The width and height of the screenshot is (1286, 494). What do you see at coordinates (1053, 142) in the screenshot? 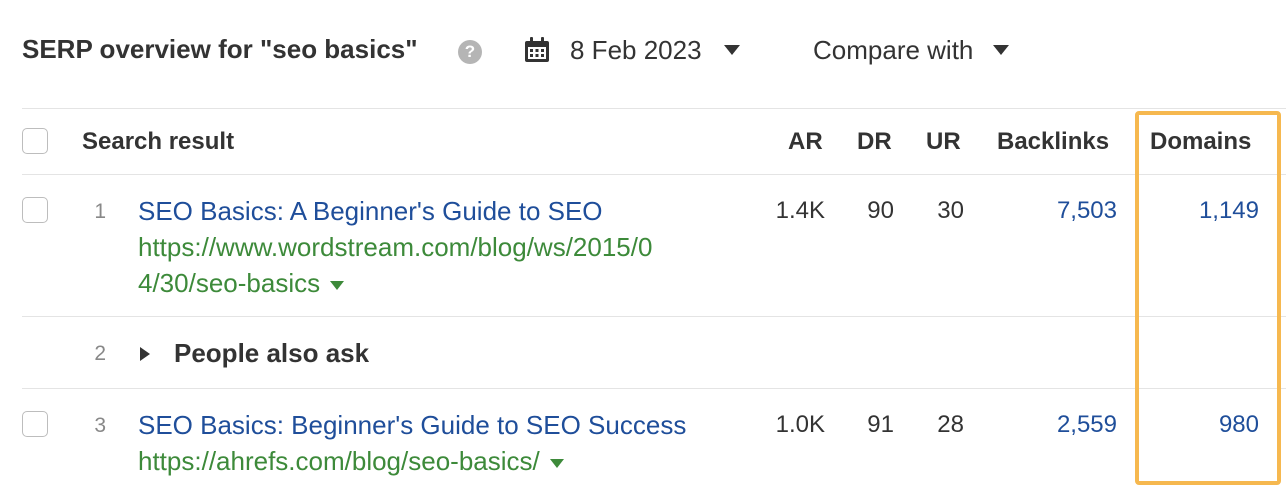
I see `column-header-backlinks: Backlinks` at bounding box center [1053, 142].